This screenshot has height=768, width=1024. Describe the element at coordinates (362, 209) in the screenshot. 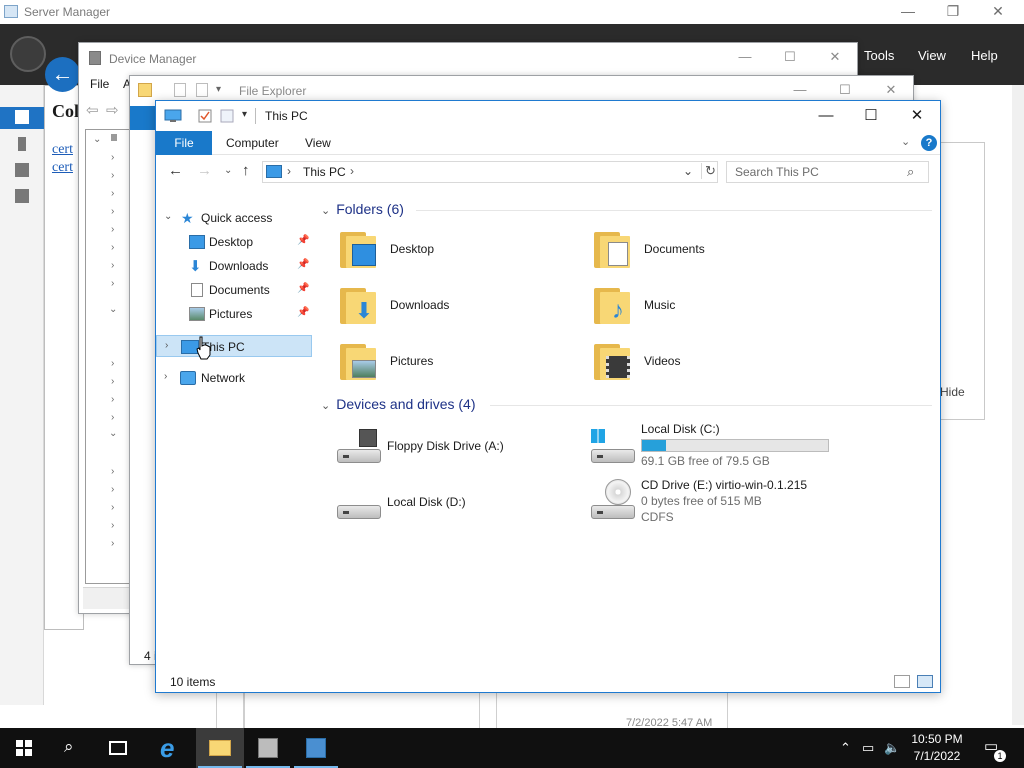

I see `folders-group-header: ⌄ Folders (6)` at that location.